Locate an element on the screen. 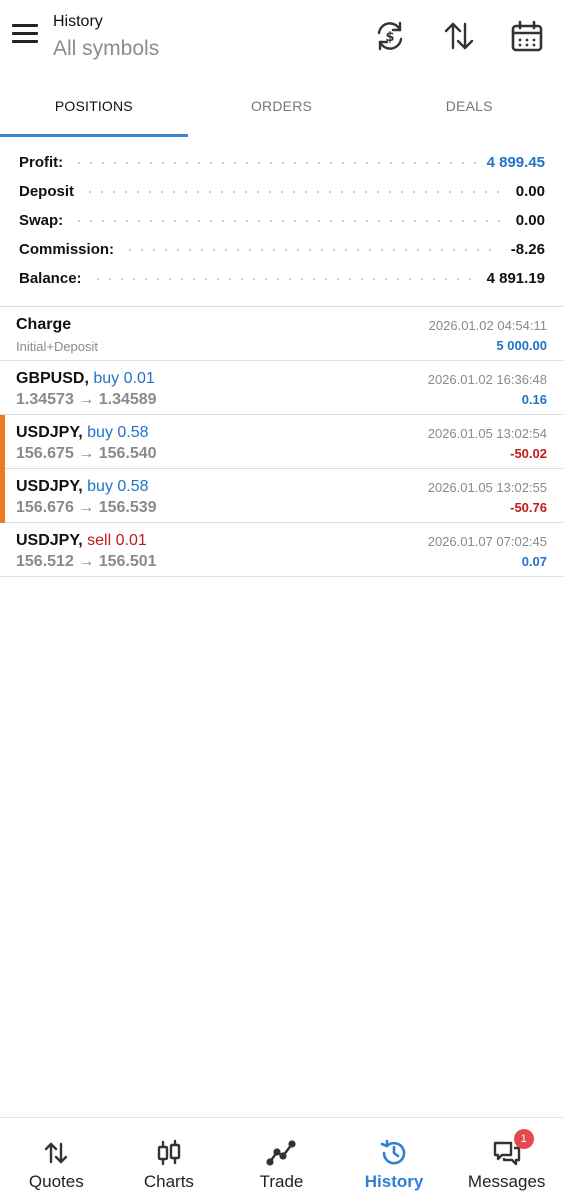 Image resolution: width=563 pixels, height=1200 pixels. trade-line-icon is located at coordinates (281, 1153).